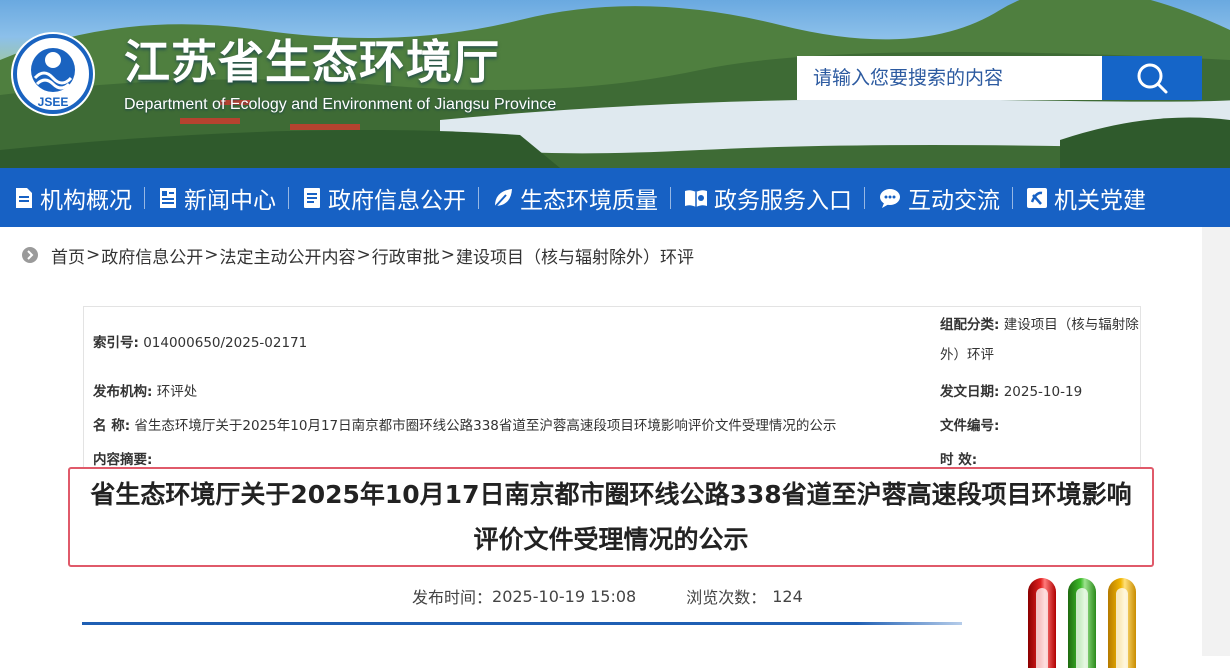  I want to click on view-count-value: 124, so click(787, 596).